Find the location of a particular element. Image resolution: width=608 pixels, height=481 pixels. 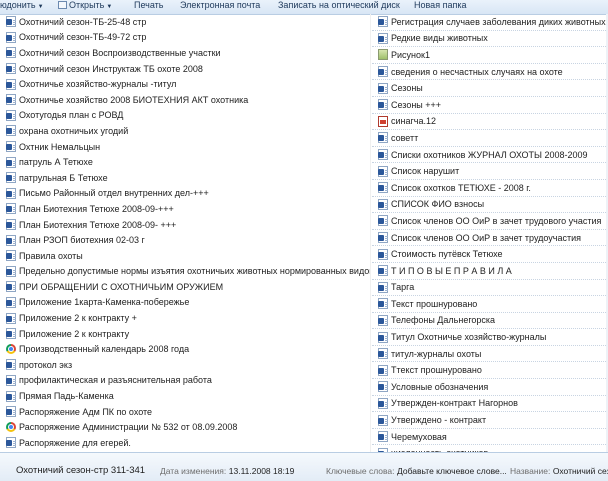

file-list-item: План РЗОП биотехния 02-03 г is located at coordinates (185, 240).